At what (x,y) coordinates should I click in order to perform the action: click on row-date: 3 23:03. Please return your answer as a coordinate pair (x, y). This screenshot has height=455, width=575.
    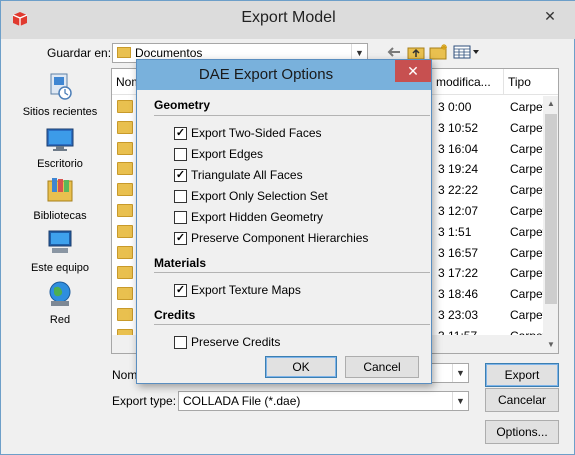
    Looking at the image, I should click on (458, 315).